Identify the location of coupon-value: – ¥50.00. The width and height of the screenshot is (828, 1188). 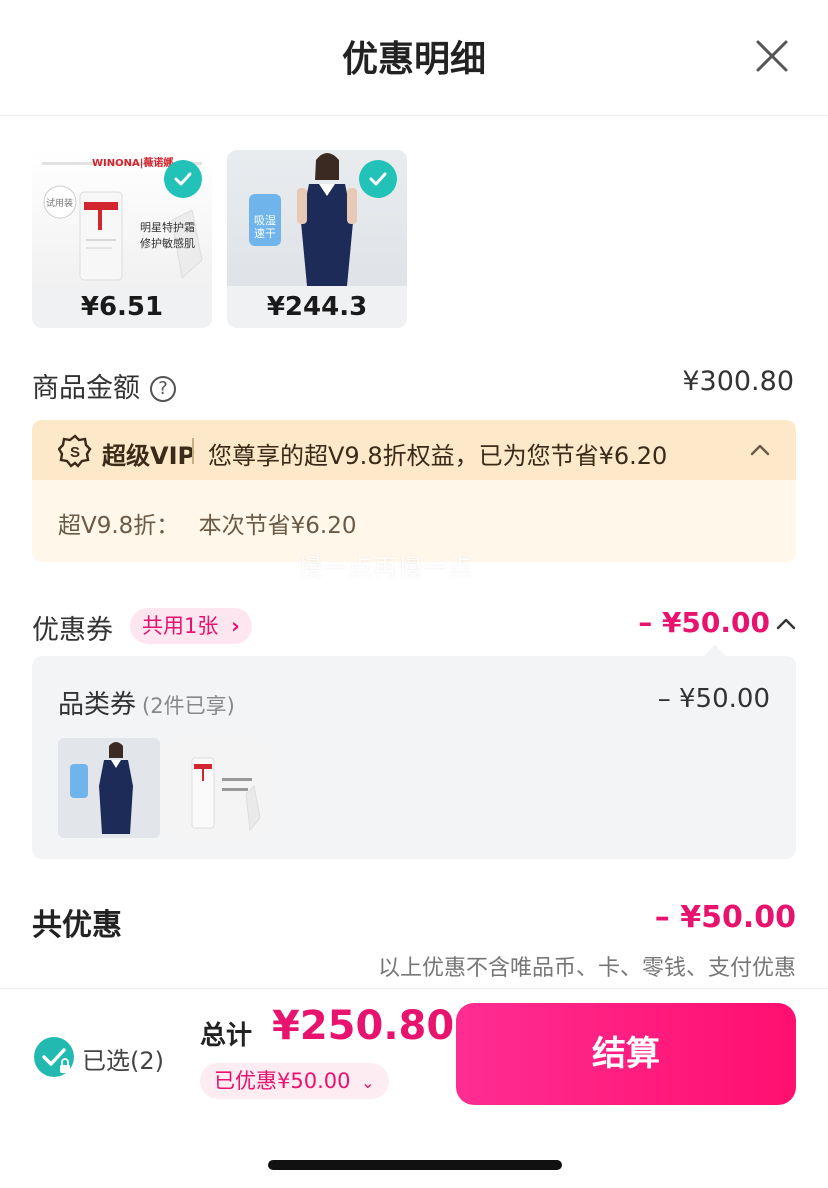
(704, 622).